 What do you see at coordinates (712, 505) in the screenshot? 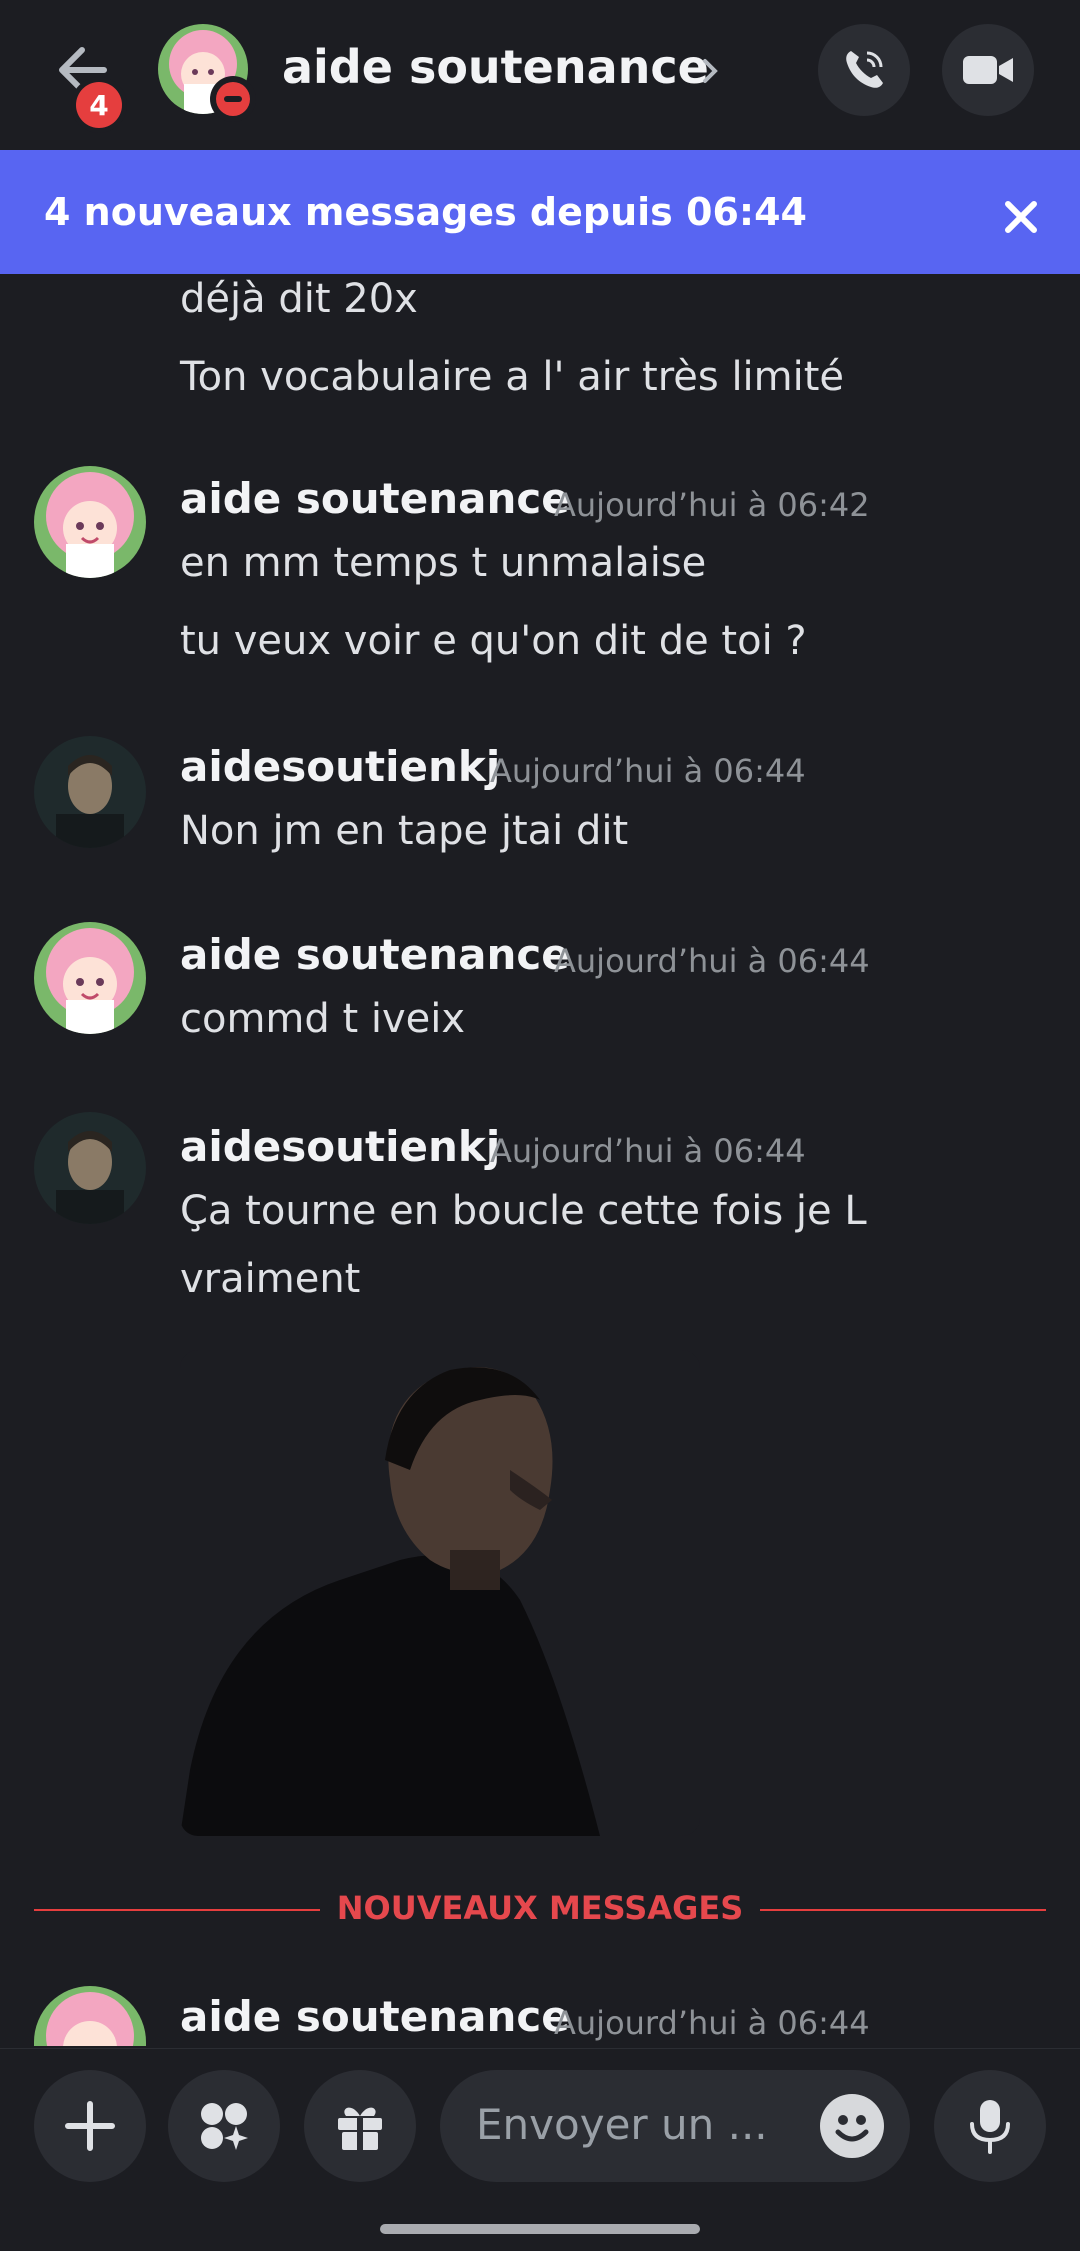
I see `message-timestamp: Aujourd’hui à 06:42` at bounding box center [712, 505].